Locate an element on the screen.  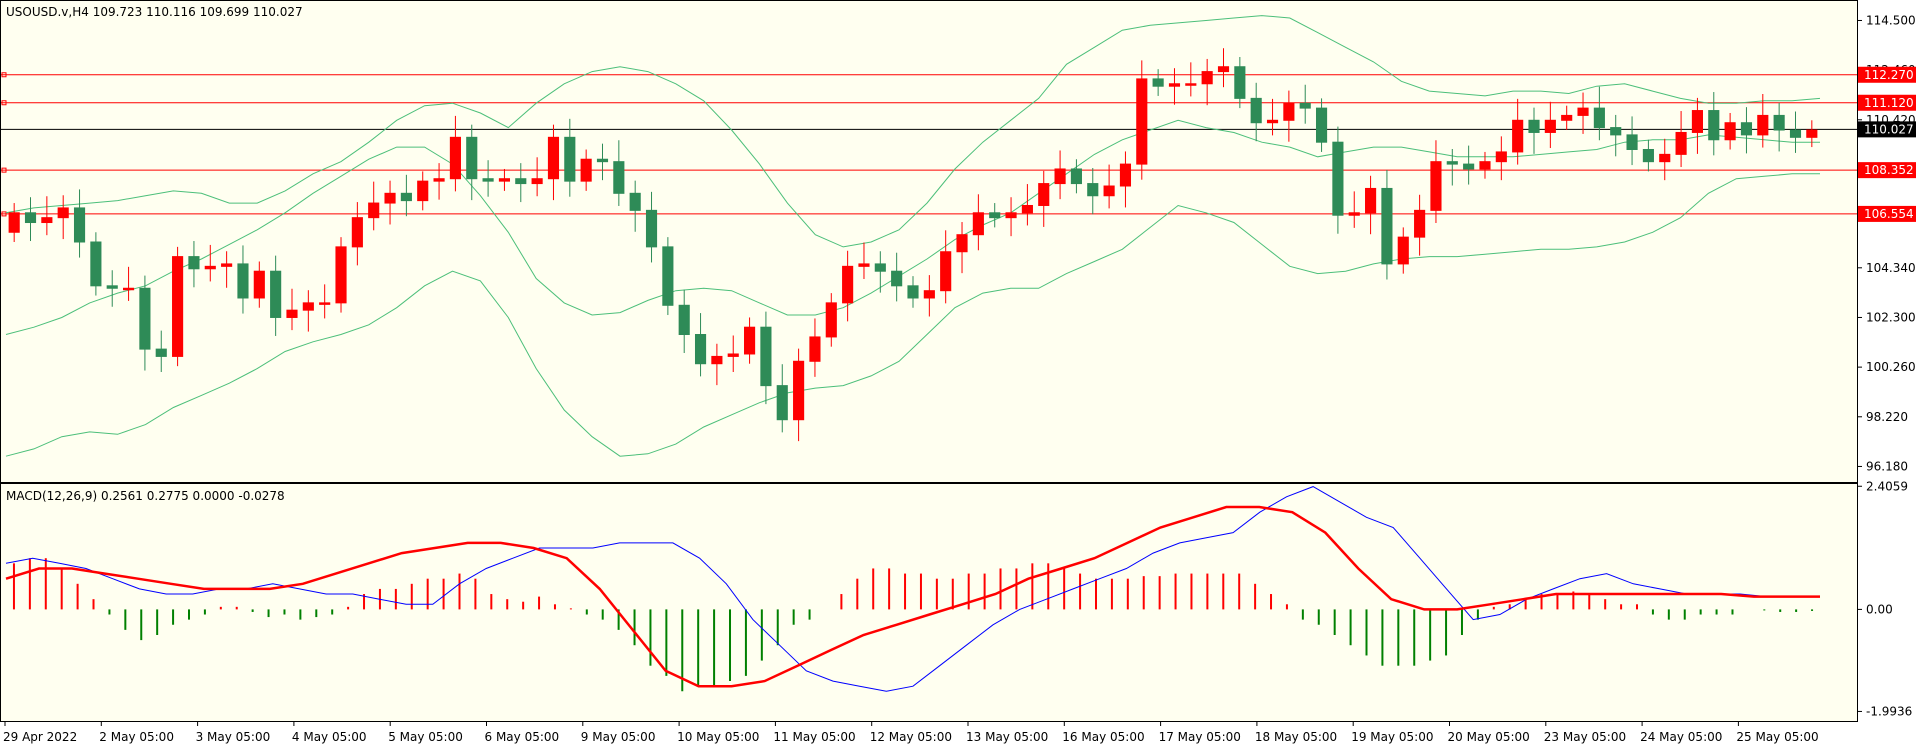
level-price-label: 111.120 is located at coordinates (1889, 103).